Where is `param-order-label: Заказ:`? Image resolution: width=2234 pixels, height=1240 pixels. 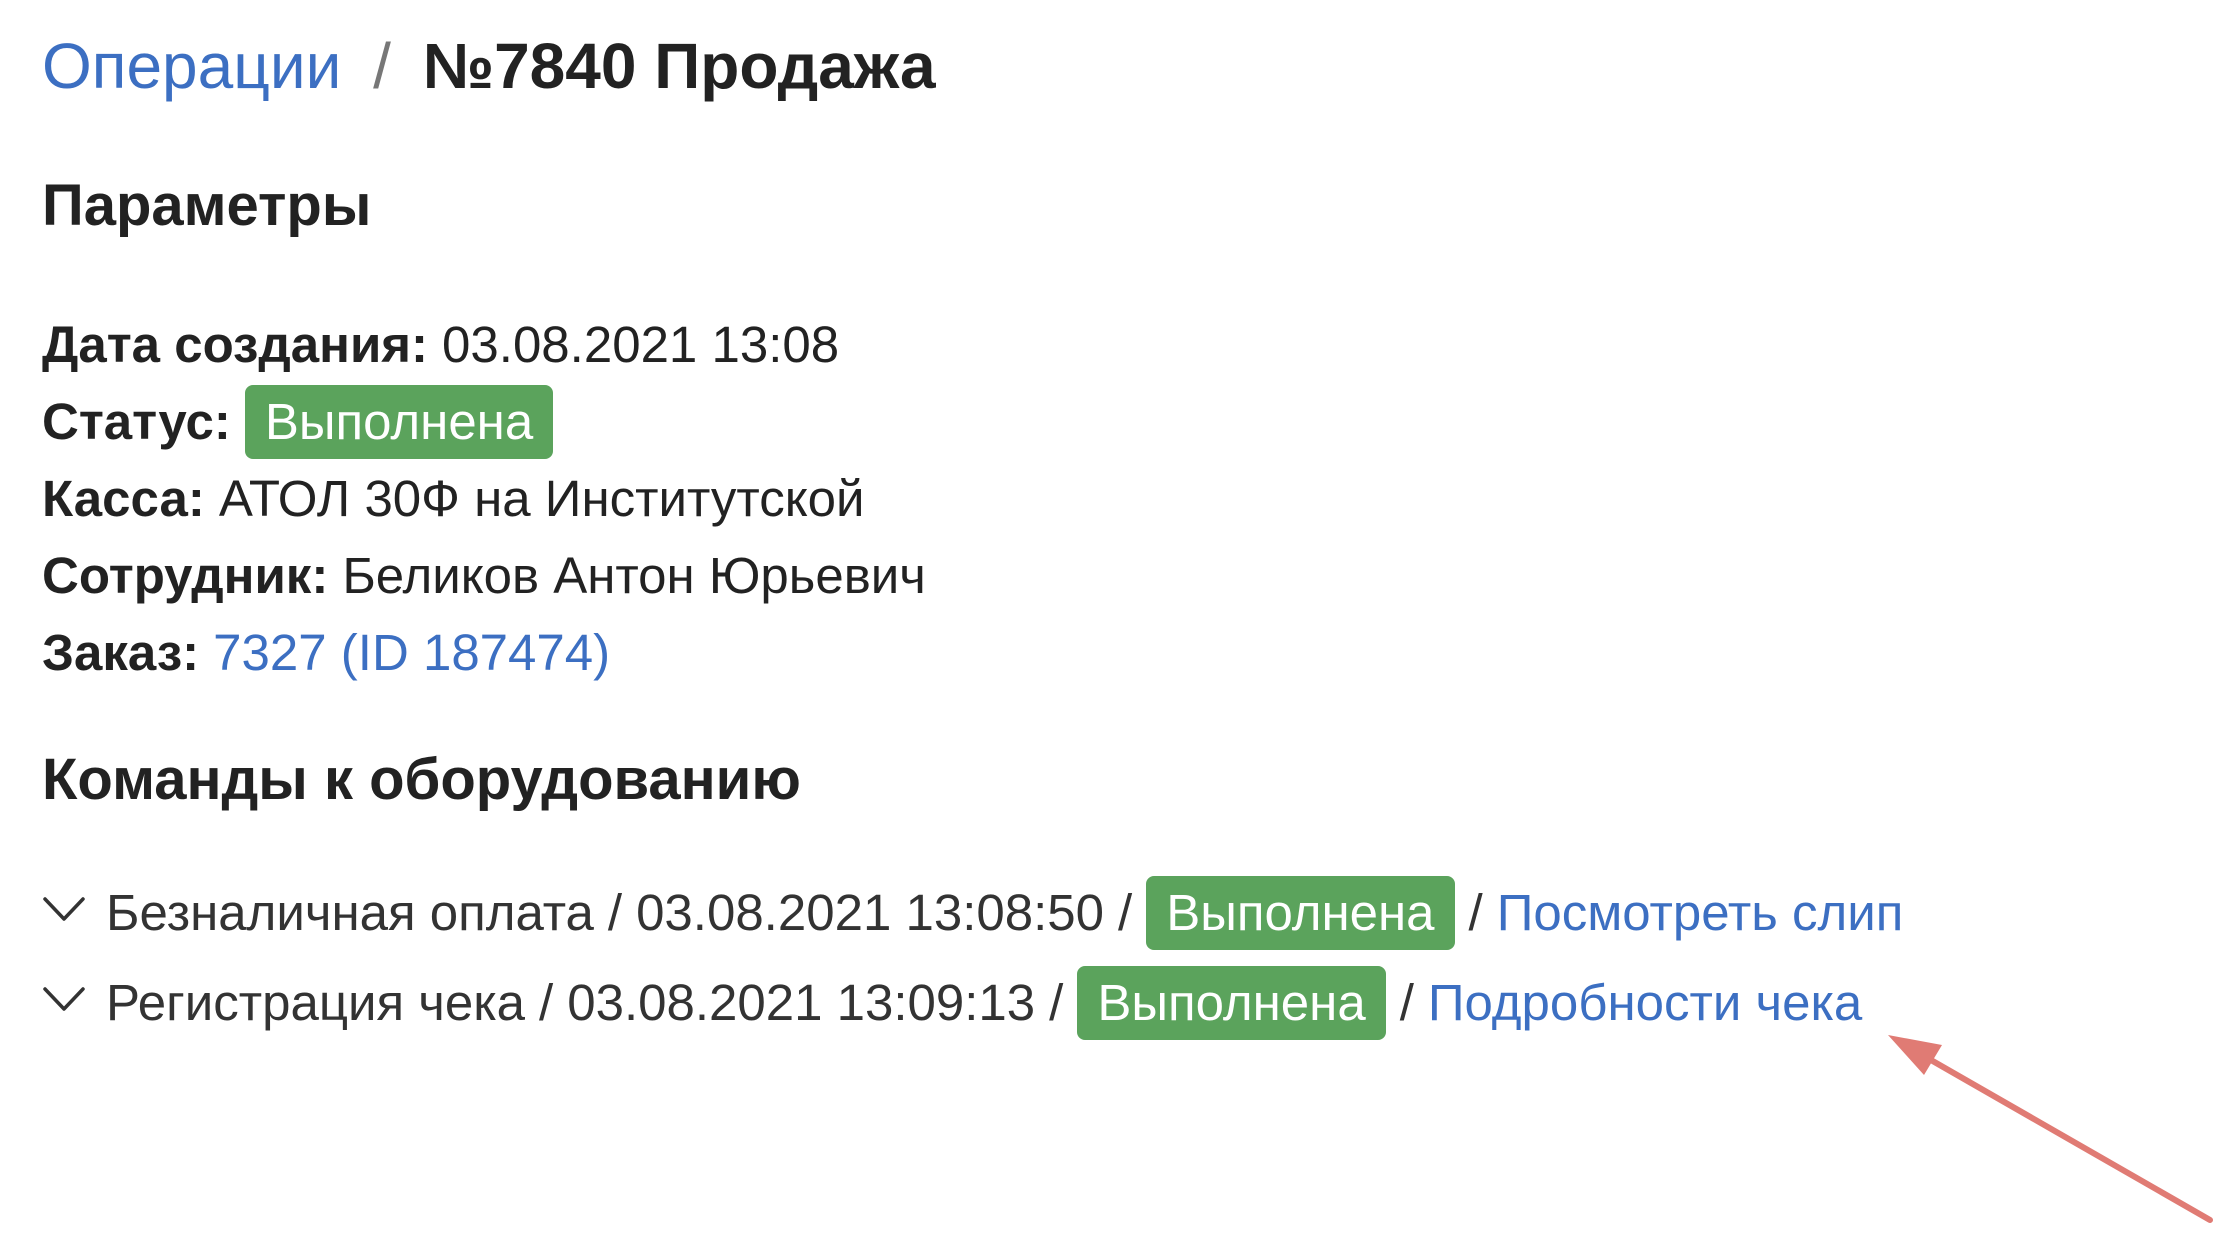 param-order-label: Заказ: is located at coordinates (121, 652).